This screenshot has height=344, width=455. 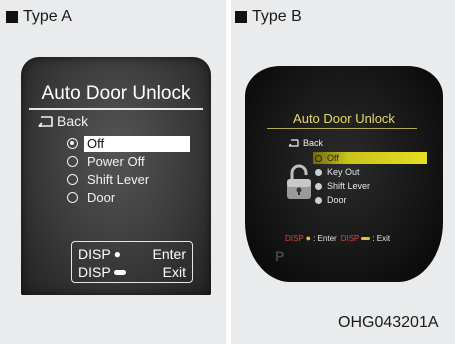 I want to click on option-key-out: Key Out, so click(x=370, y=172).